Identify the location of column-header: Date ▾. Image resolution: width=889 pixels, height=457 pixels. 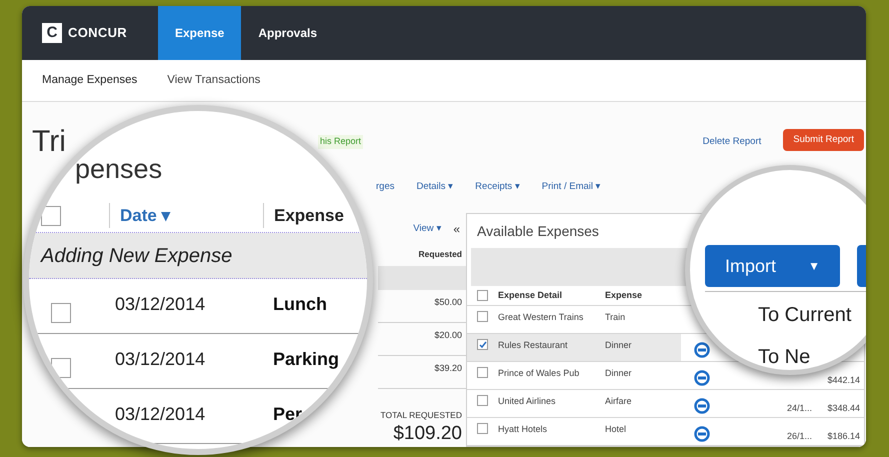
(186, 215).